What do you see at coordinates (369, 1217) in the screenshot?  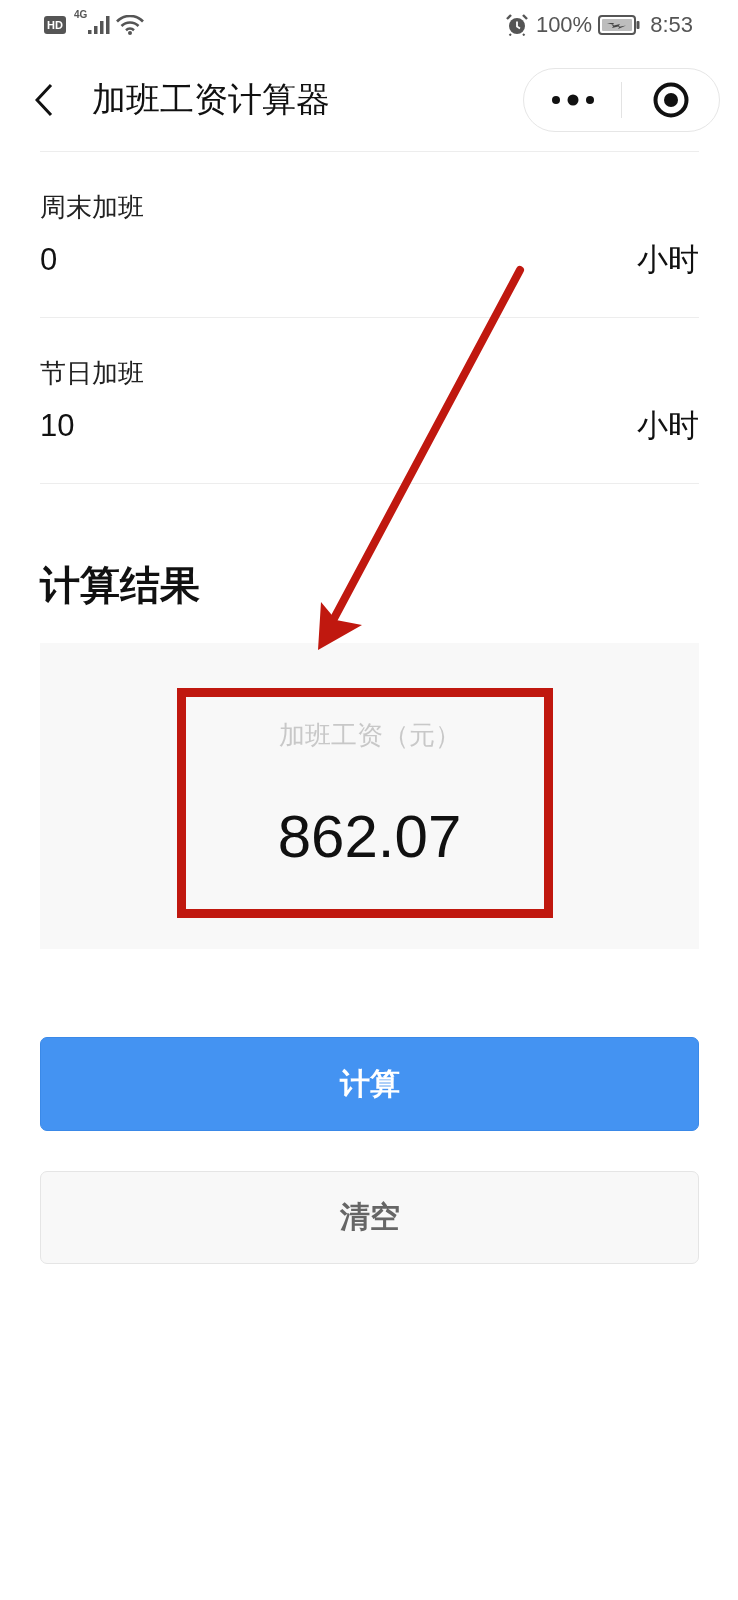 I see `clear-button: 清空` at bounding box center [369, 1217].